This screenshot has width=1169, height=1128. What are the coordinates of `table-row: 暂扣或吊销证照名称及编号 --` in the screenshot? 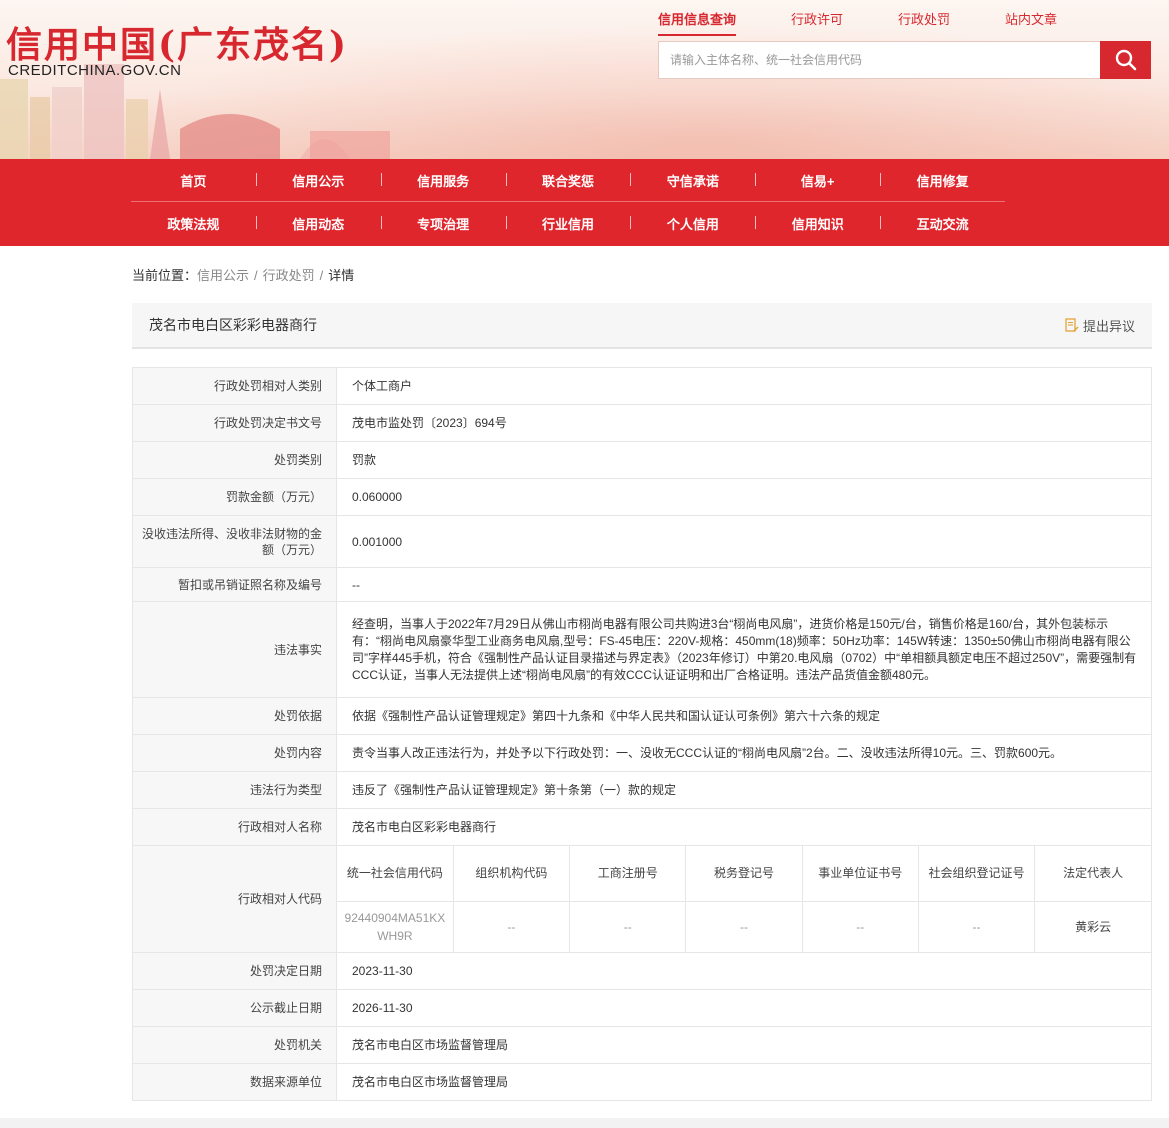 It's located at (642, 584).